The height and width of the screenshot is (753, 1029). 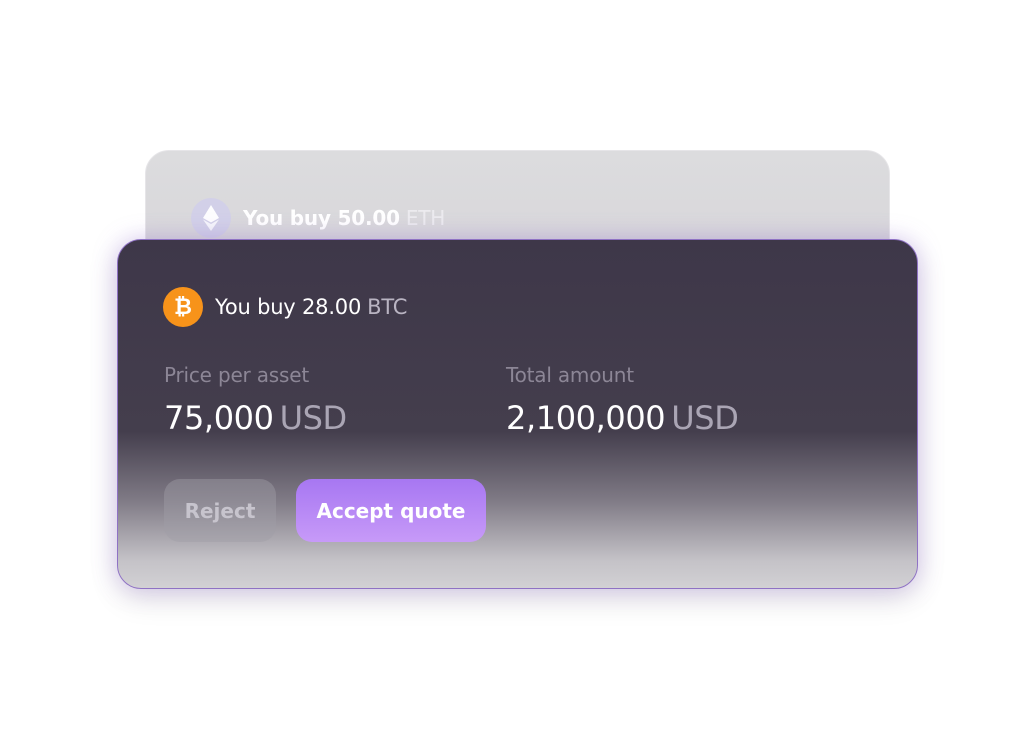 I want to click on eth-asset-row: You buy 50.00 ETH, so click(x=318, y=218).